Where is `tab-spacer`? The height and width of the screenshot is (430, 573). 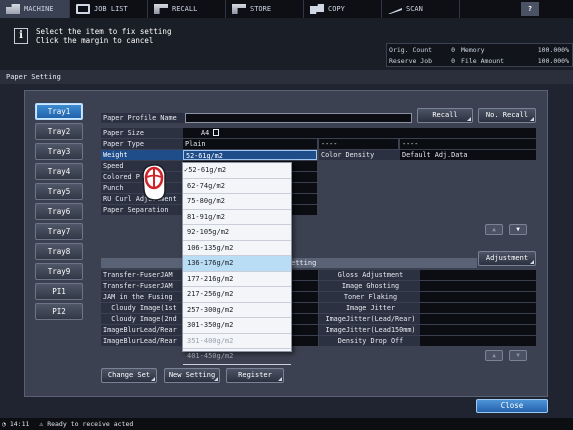 tab-spacer is located at coordinates (485, 9).